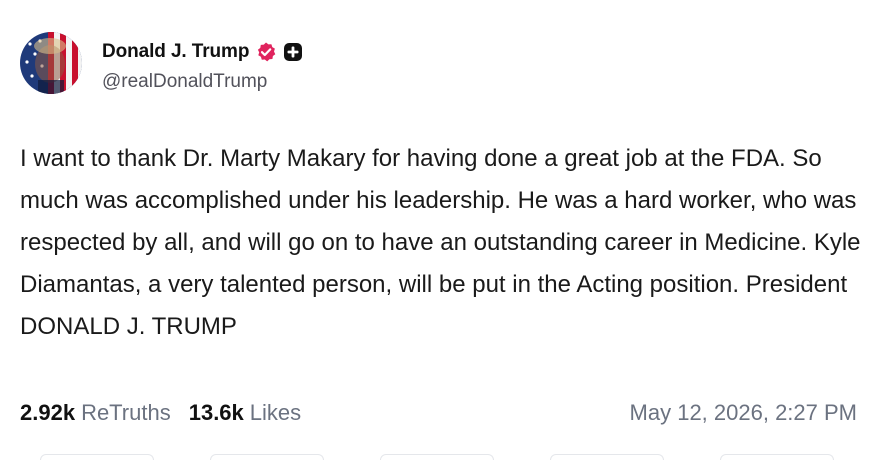 The width and height of the screenshot is (885, 460). I want to click on retruths-count: 2.92k, so click(47, 413).